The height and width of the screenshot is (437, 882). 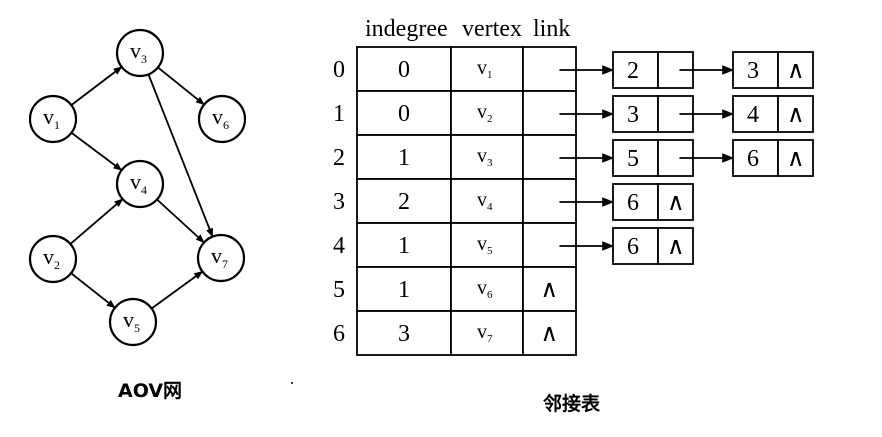 I want to click on list-node-value: 2, so click(x=633, y=71).